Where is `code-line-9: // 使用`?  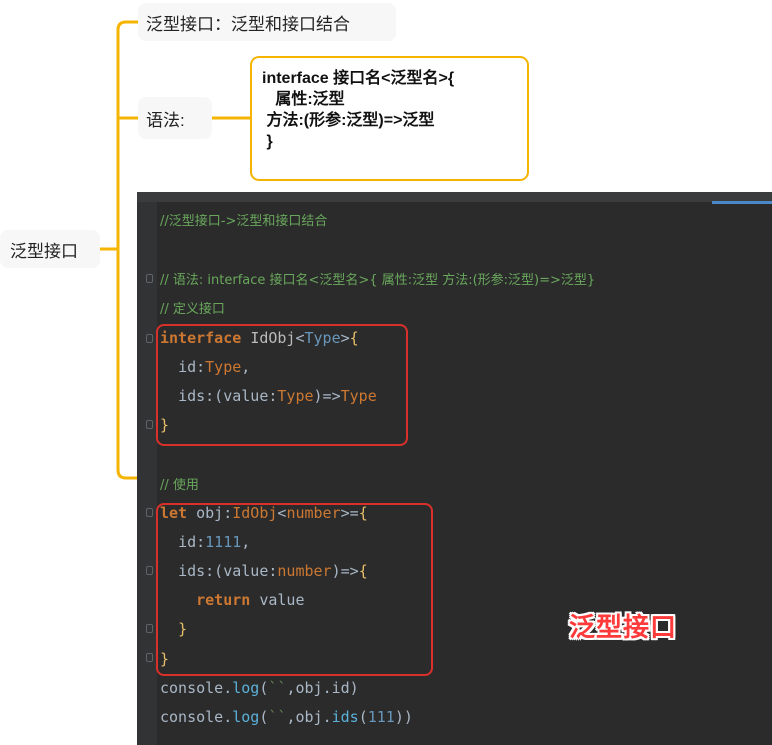 code-line-9: // 使用 is located at coordinates (179, 484).